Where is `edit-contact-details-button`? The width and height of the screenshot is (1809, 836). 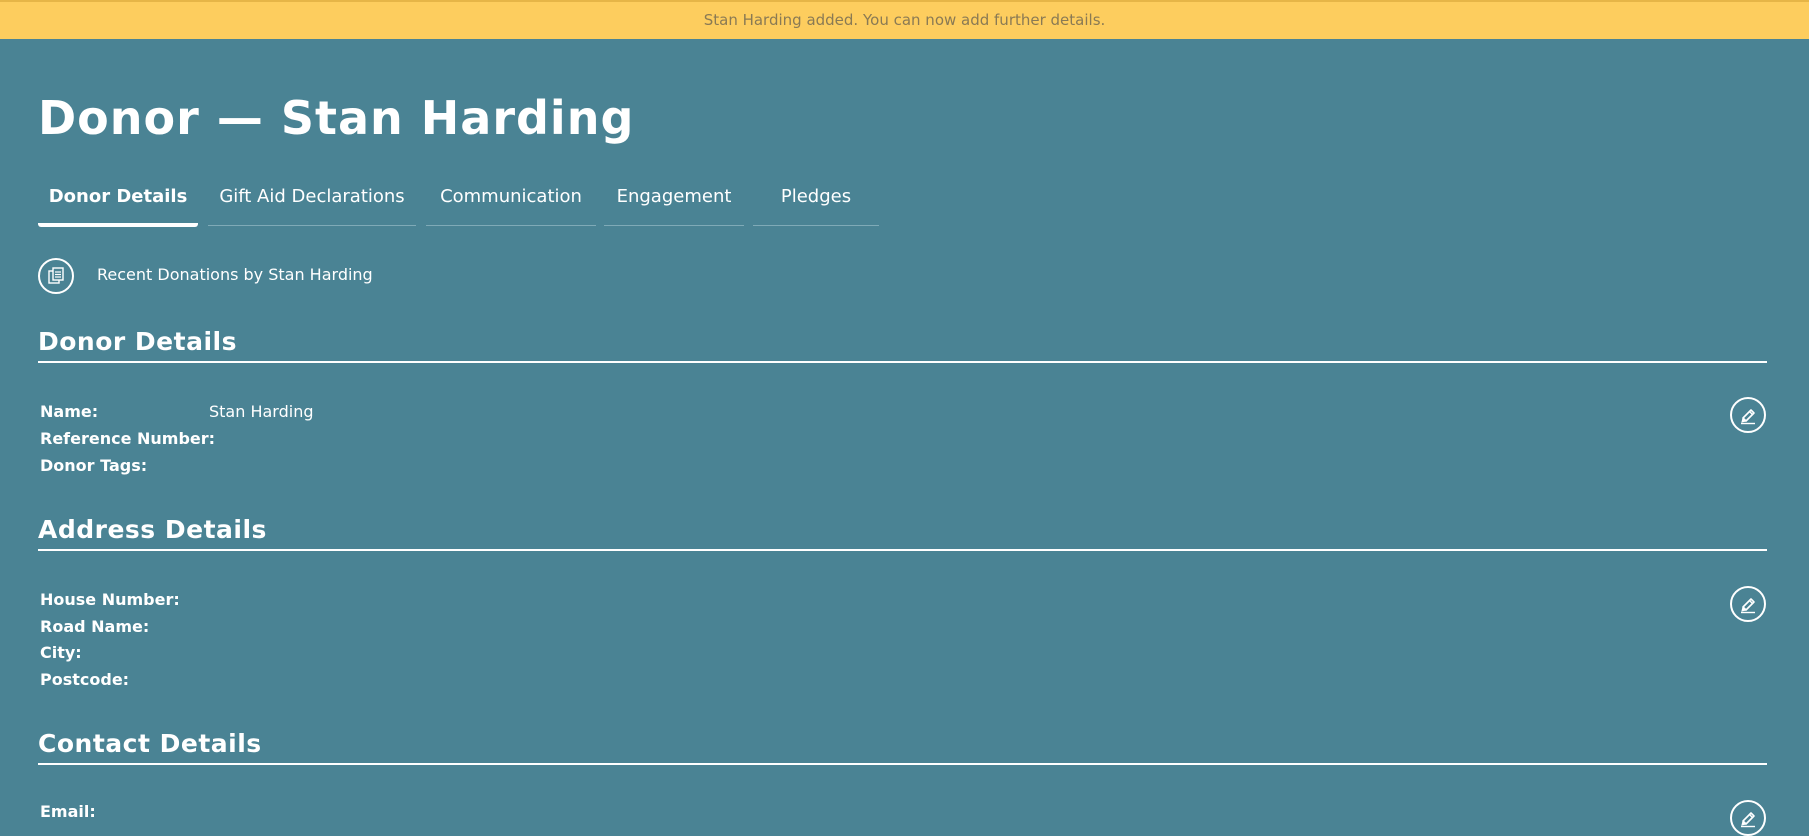
edit-contact-details-button is located at coordinates (1748, 818).